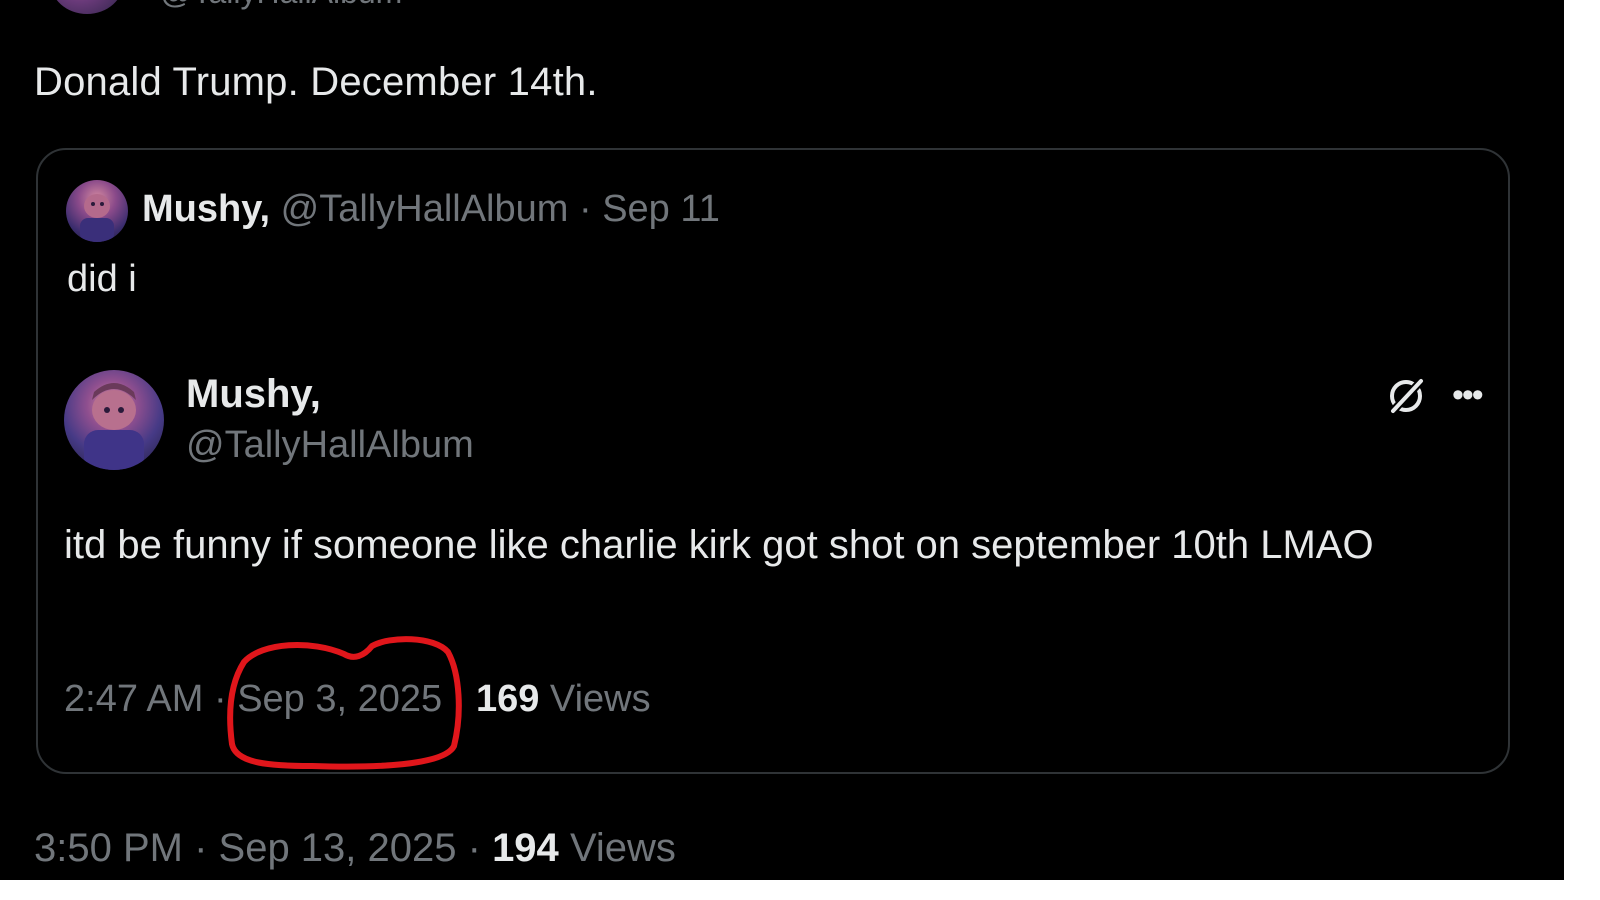  What do you see at coordinates (661, 209) in the screenshot?
I see `quote-date: Sep 11` at bounding box center [661, 209].